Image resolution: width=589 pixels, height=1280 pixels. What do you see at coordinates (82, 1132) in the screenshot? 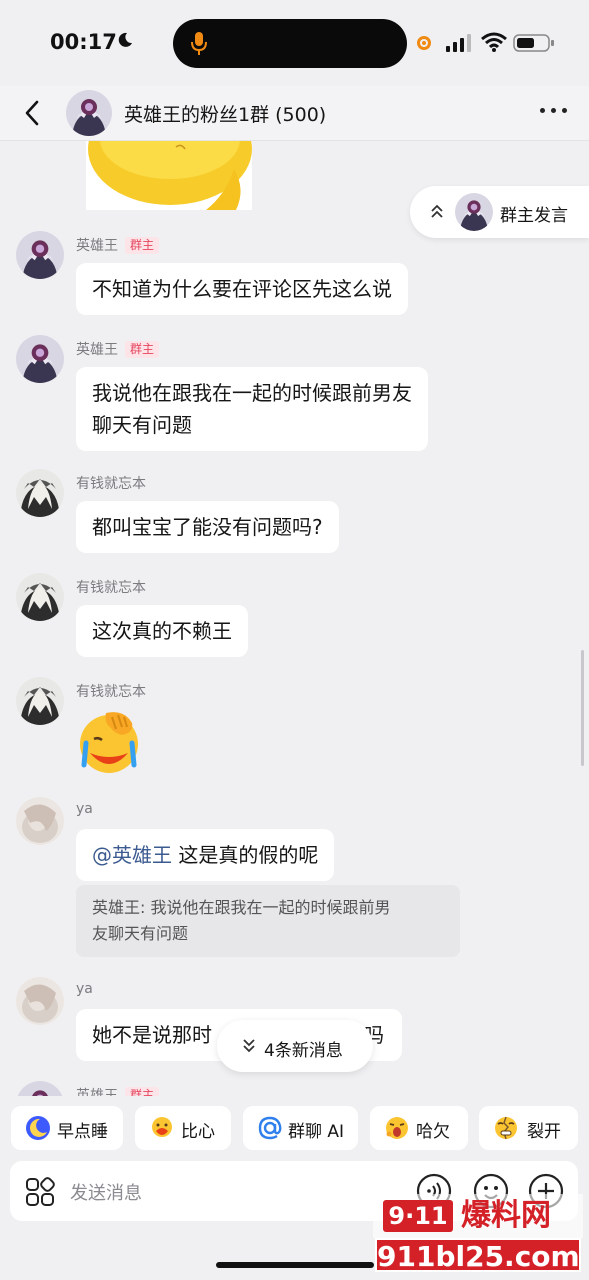
I see `quick-reply-label: 早点睡` at bounding box center [82, 1132].